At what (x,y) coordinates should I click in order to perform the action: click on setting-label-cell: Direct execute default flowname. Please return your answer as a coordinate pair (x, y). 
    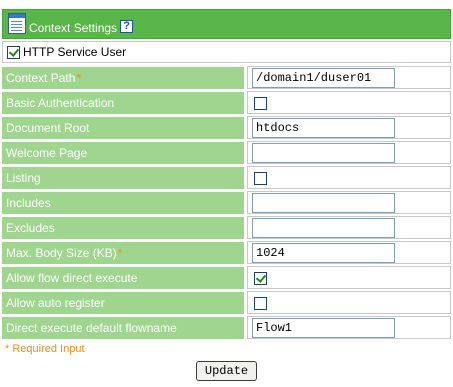
    Looking at the image, I should click on (123, 327).